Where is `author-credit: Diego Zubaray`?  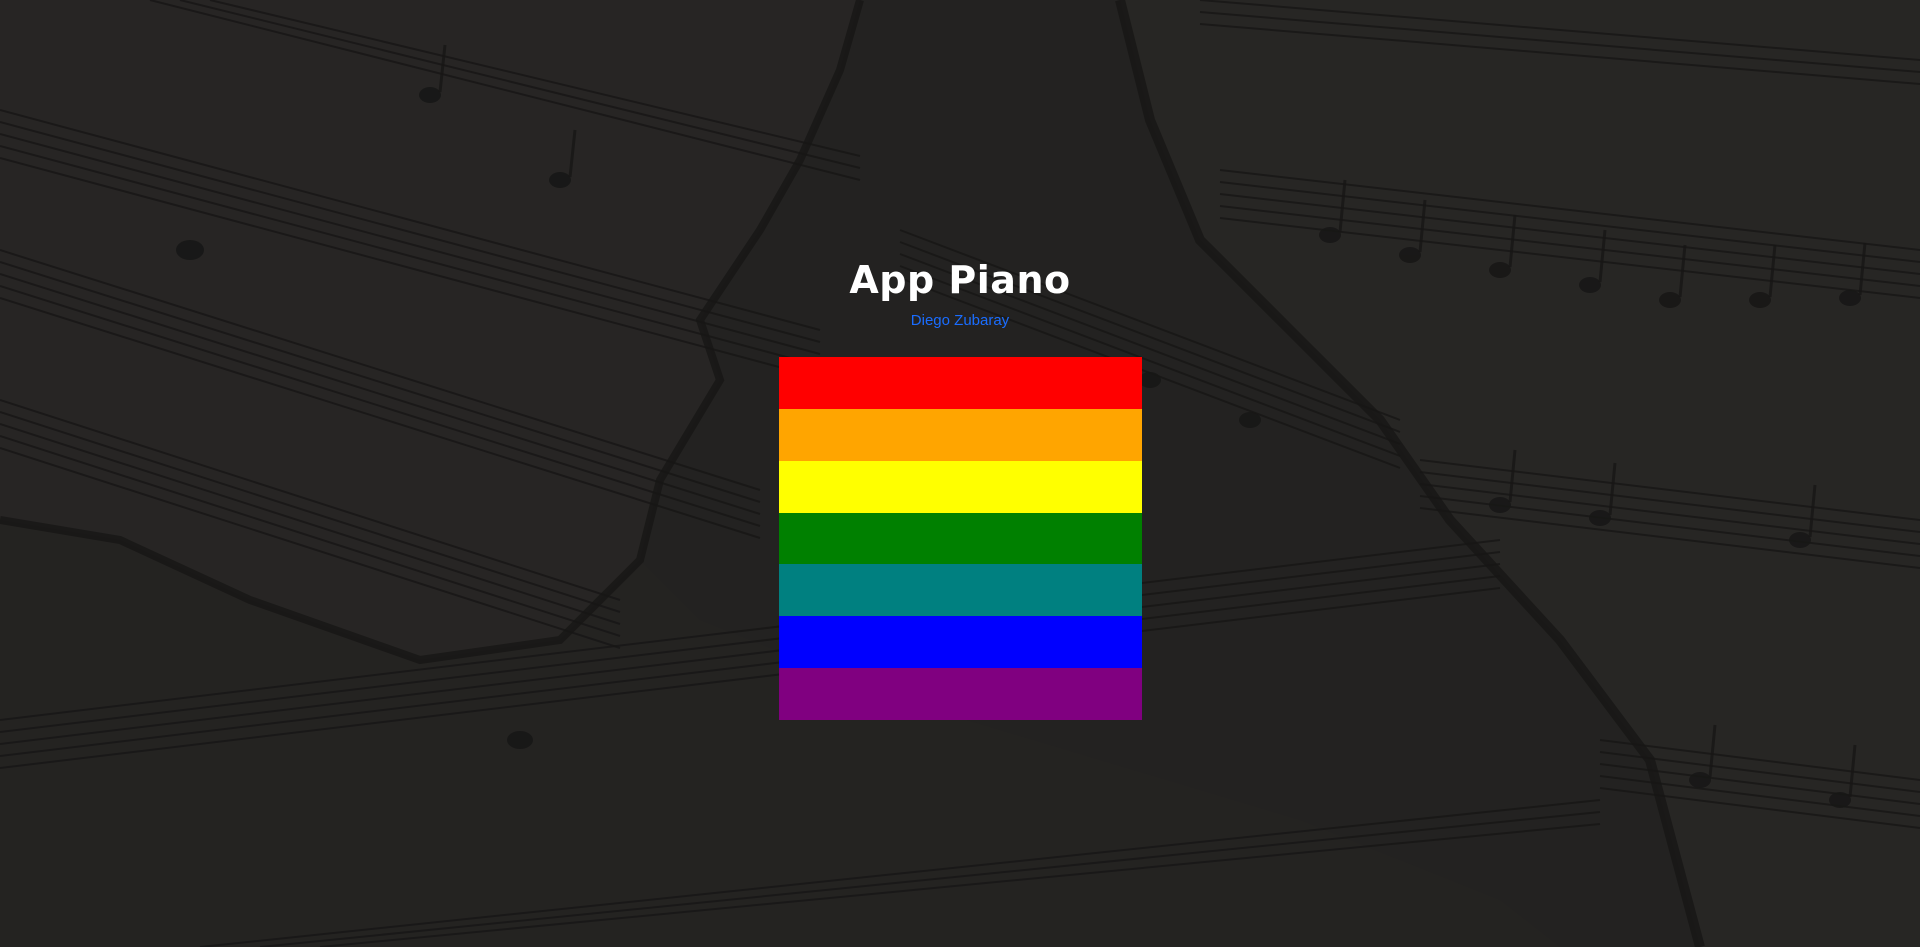
author-credit: Diego Zubaray is located at coordinates (960, 320).